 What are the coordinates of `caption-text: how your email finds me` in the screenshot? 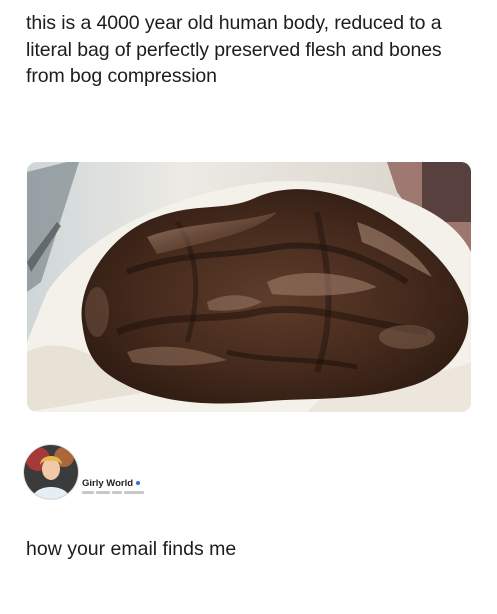 It's located at (131, 549).